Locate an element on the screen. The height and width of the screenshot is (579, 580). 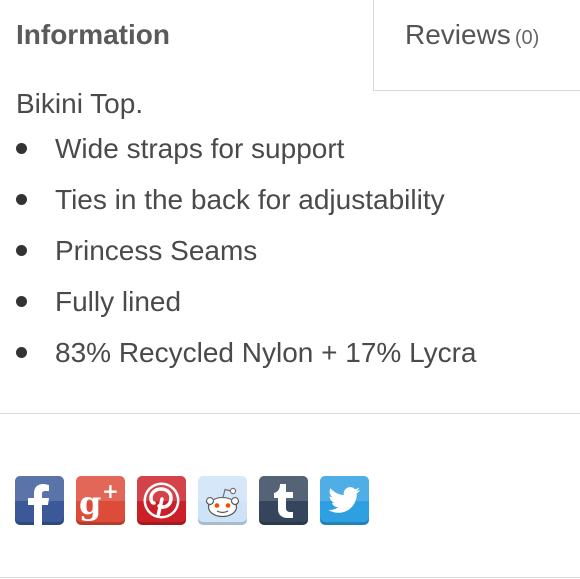
svg-text: g is located at coordinates (90, 503).